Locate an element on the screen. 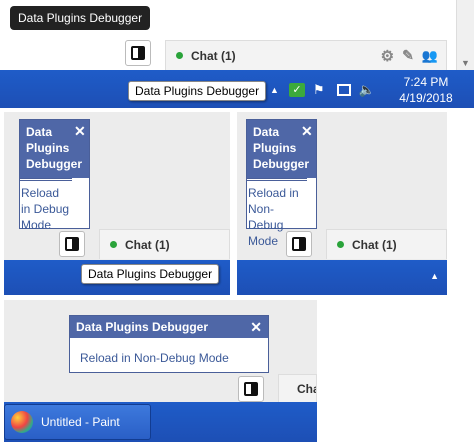 The height and width of the screenshot is (442, 474). reload-non-debug-mode-item: Reload in Non-Debug Mode is located at coordinates (169, 358).